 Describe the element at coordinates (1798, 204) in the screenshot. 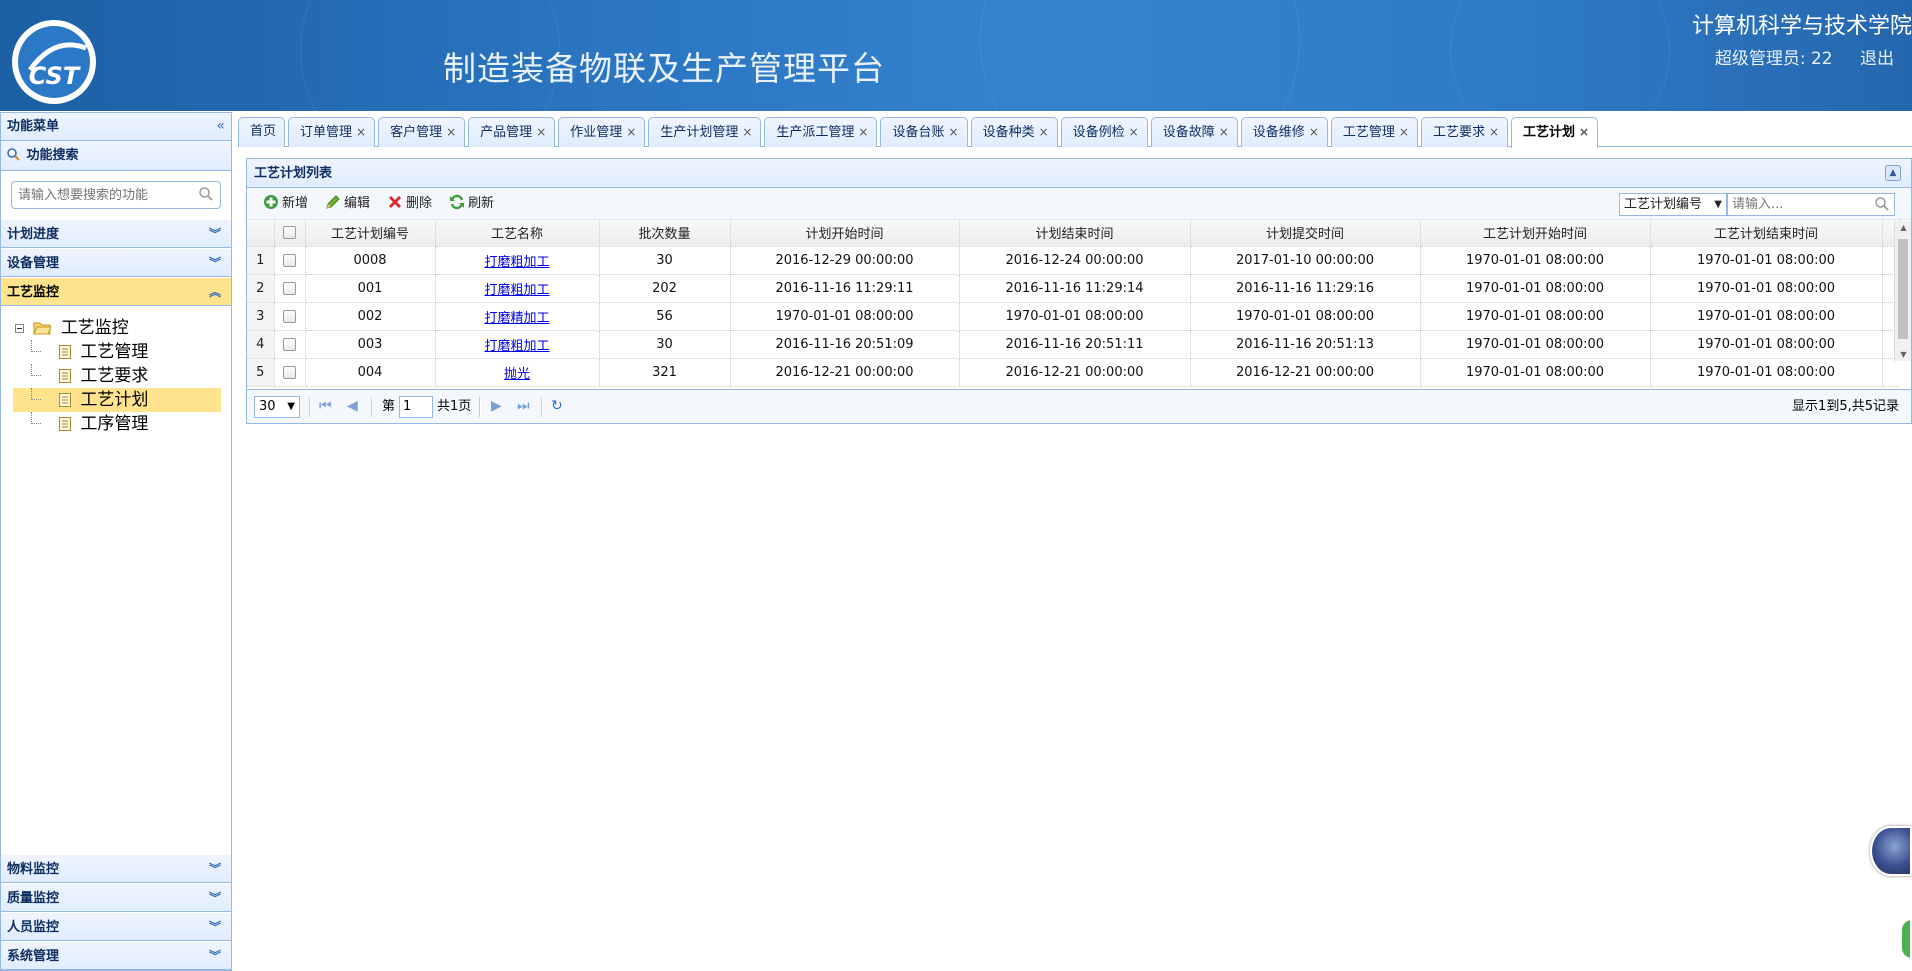

I see `grid-search-input` at that location.